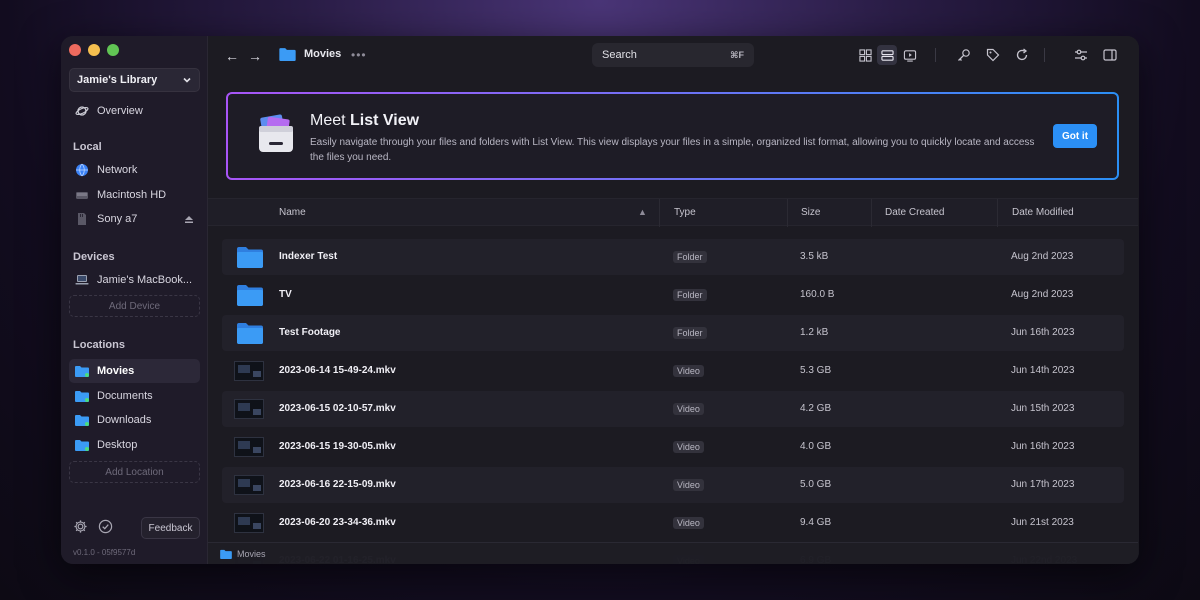  Describe the element at coordinates (75, 50) in the screenshot. I see `close-window-button` at that location.